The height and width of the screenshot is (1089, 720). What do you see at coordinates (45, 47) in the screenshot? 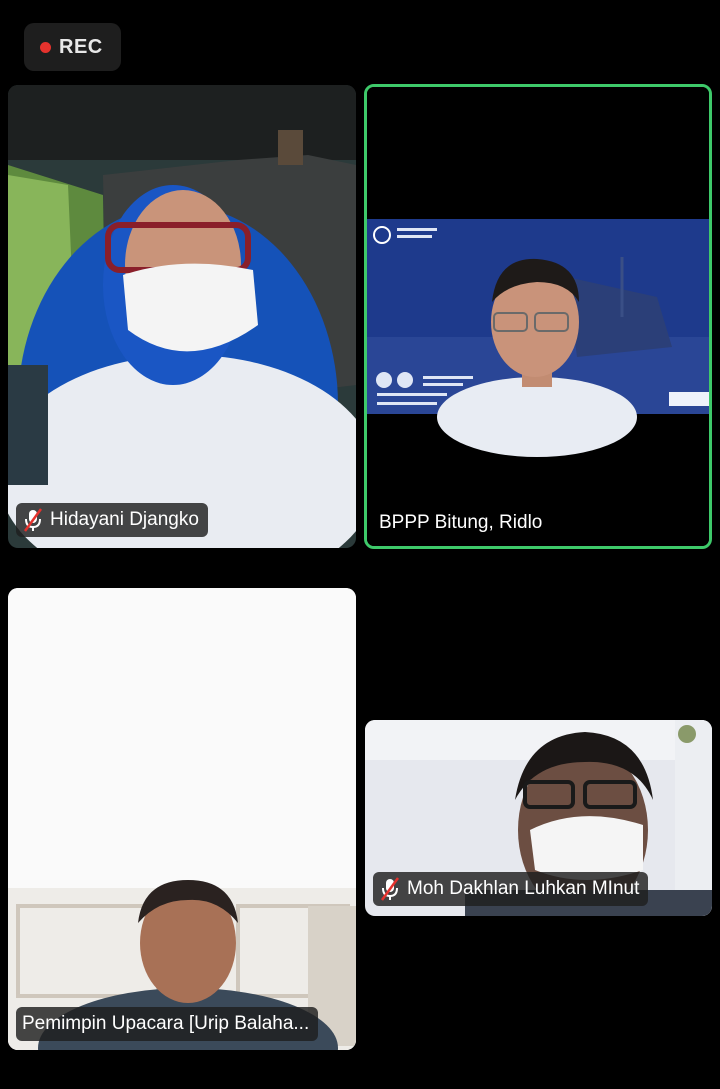
I see `record-dot-icon` at bounding box center [45, 47].